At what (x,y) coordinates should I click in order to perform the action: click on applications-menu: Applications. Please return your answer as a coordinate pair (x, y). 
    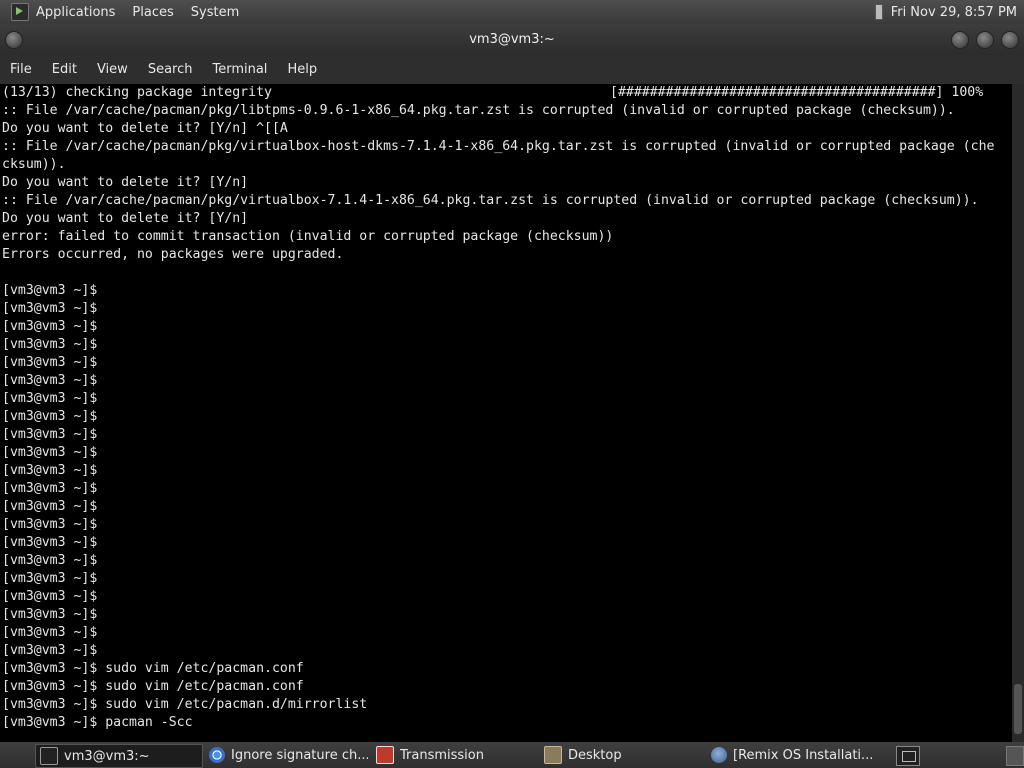
    Looking at the image, I should click on (75, 12).